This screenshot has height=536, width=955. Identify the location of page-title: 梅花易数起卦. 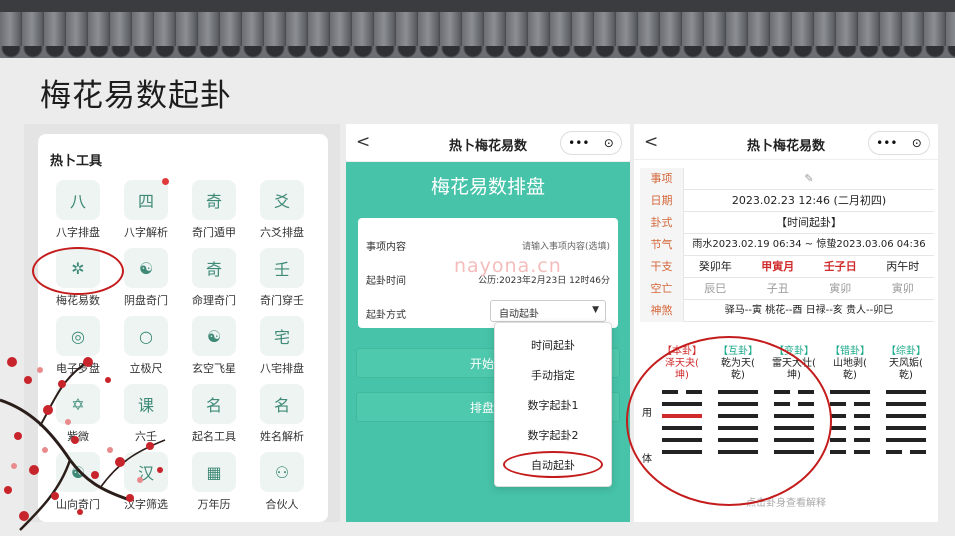
(136, 96).